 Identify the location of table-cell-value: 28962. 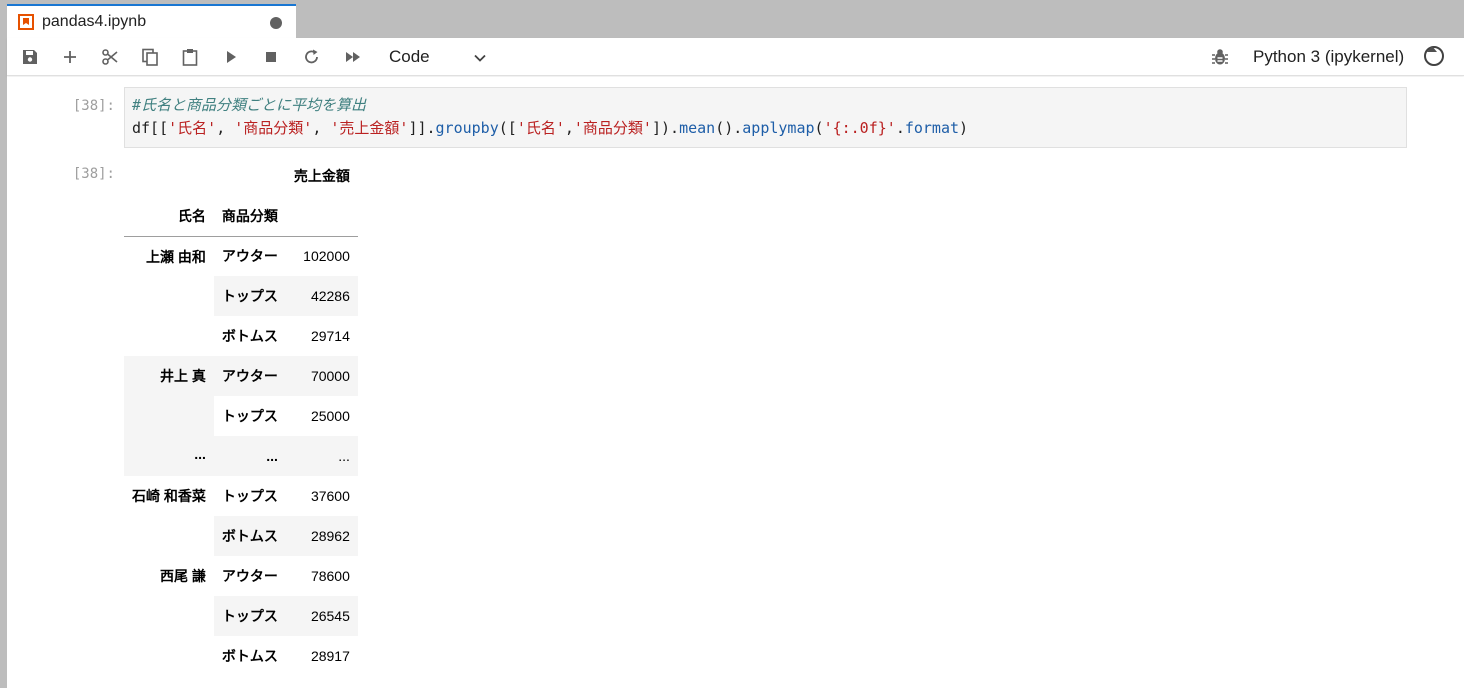
(321, 536).